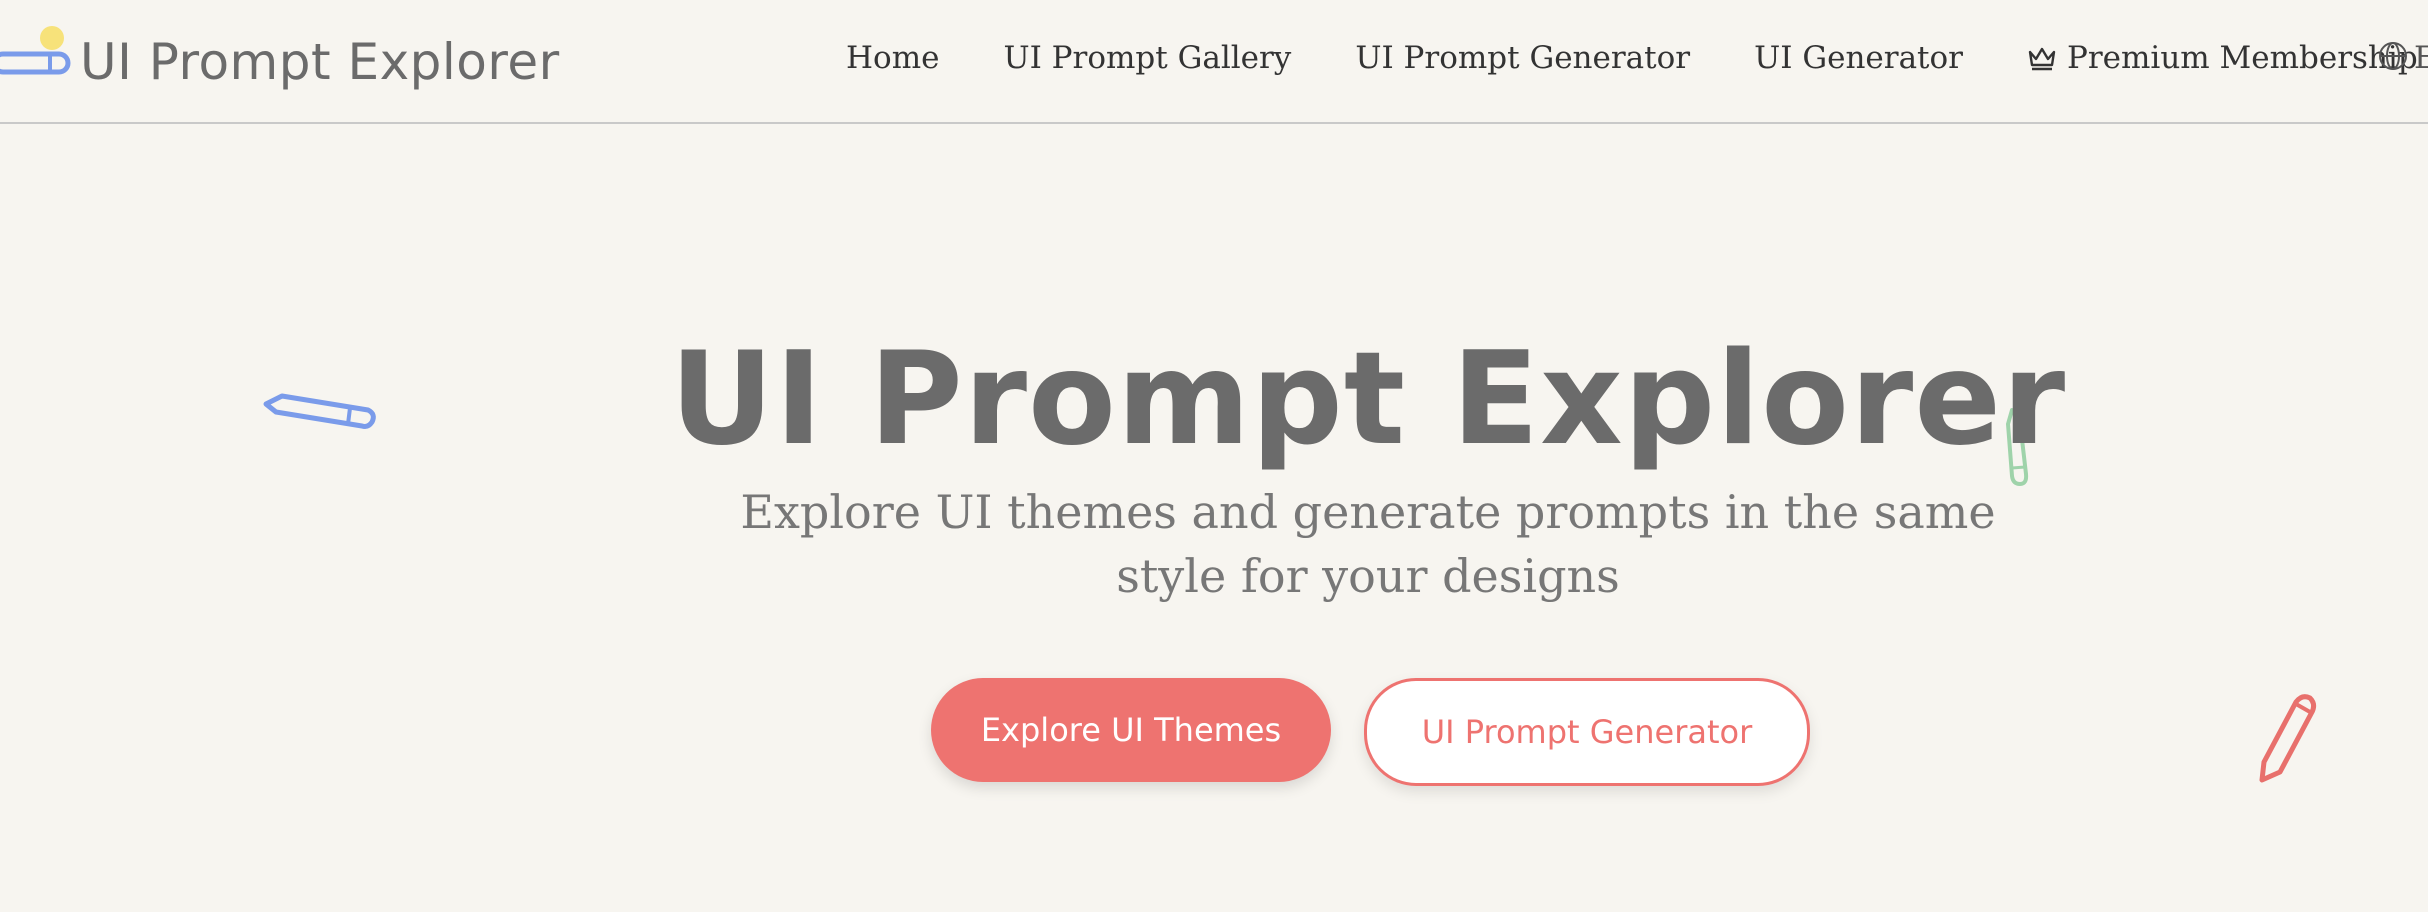 The image size is (2428, 912). What do you see at coordinates (1858, 58) in the screenshot?
I see `nav-ui-generator: UI Generator` at bounding box center [1858, 58].